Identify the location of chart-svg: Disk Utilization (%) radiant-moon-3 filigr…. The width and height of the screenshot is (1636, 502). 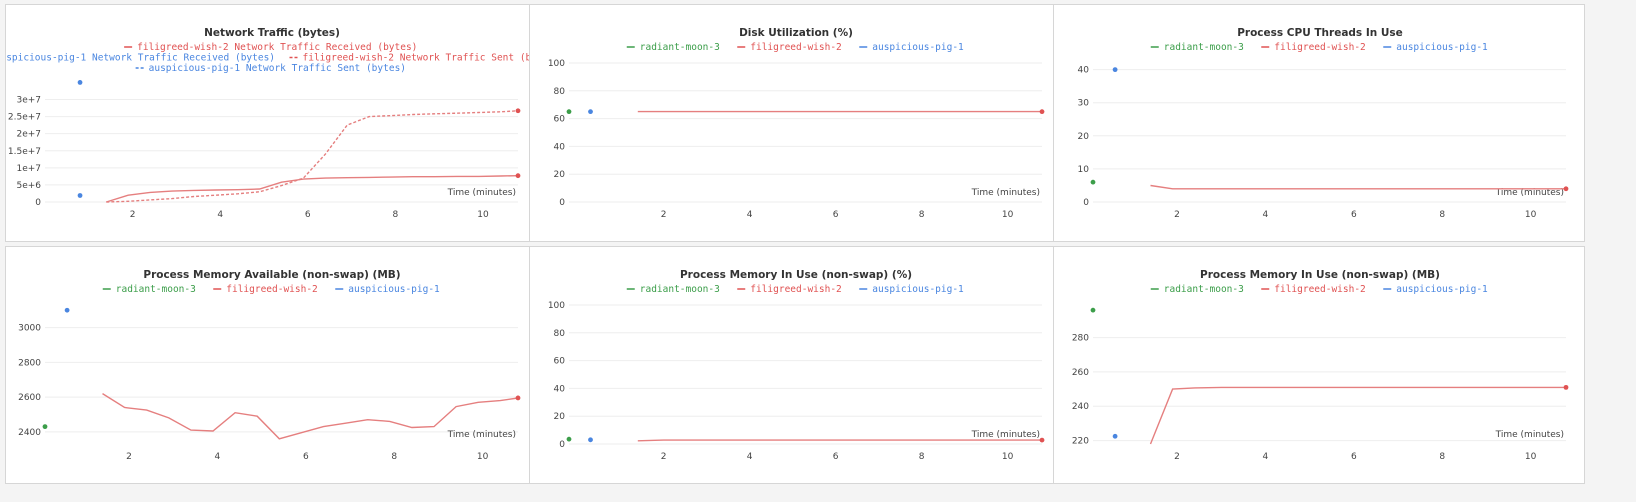
(796, 123).